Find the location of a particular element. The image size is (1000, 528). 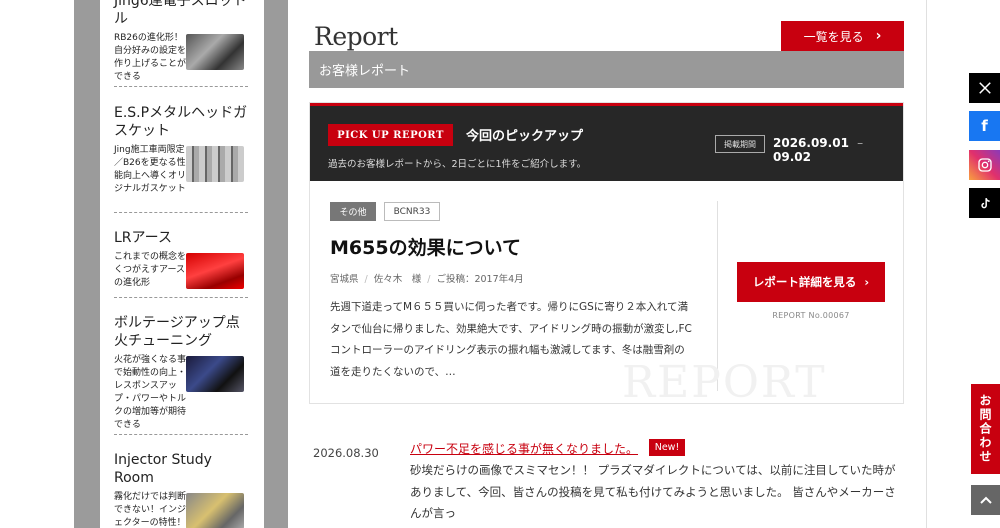

contact-button: お問合わせ is located at coordinates (985, 429).